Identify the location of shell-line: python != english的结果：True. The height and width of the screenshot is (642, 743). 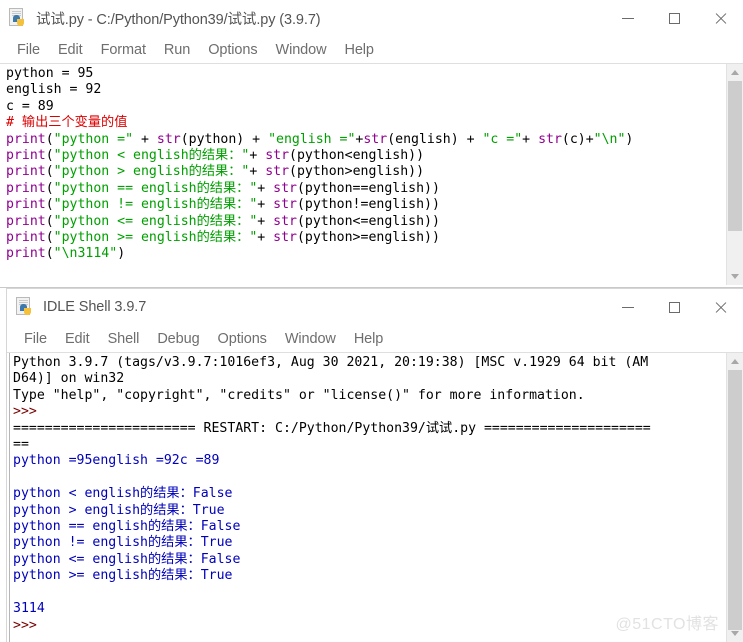
(369, 543).